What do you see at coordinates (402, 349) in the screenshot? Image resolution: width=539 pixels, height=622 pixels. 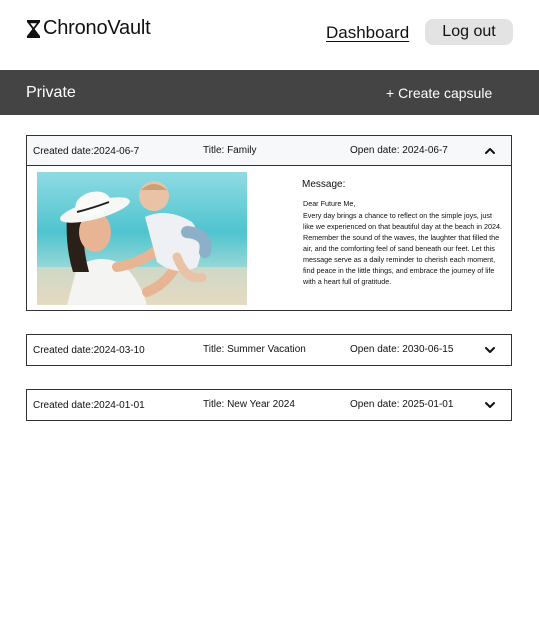 I see `capsule-open-date: Open date: 2030-06-15` at bounding box center [402, 349].